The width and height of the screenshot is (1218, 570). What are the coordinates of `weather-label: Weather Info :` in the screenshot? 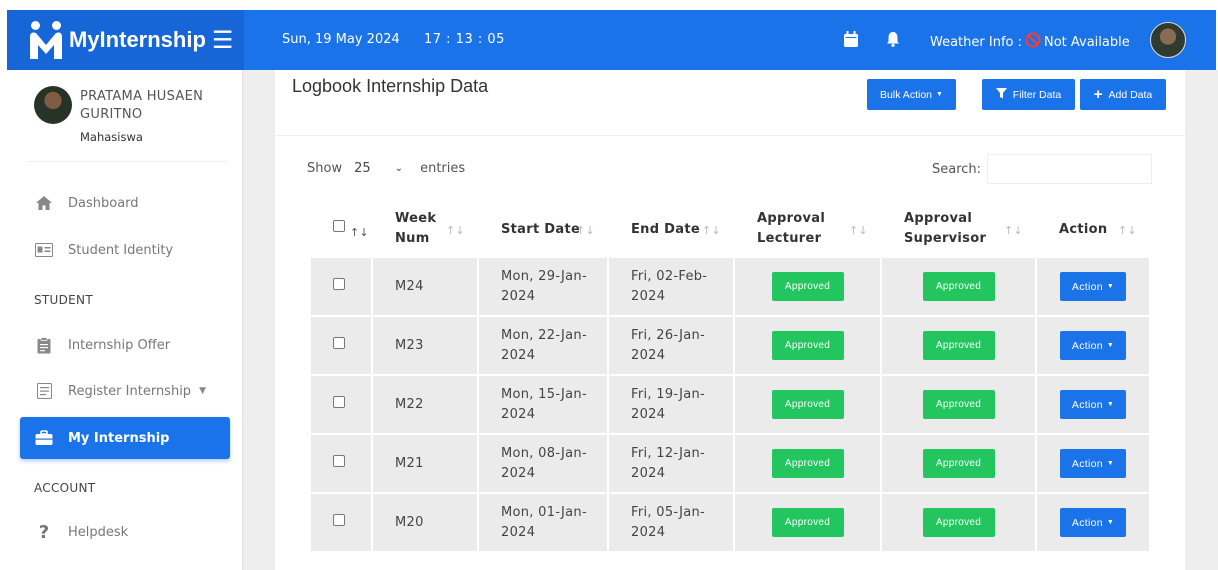 It's located at (976, 42).